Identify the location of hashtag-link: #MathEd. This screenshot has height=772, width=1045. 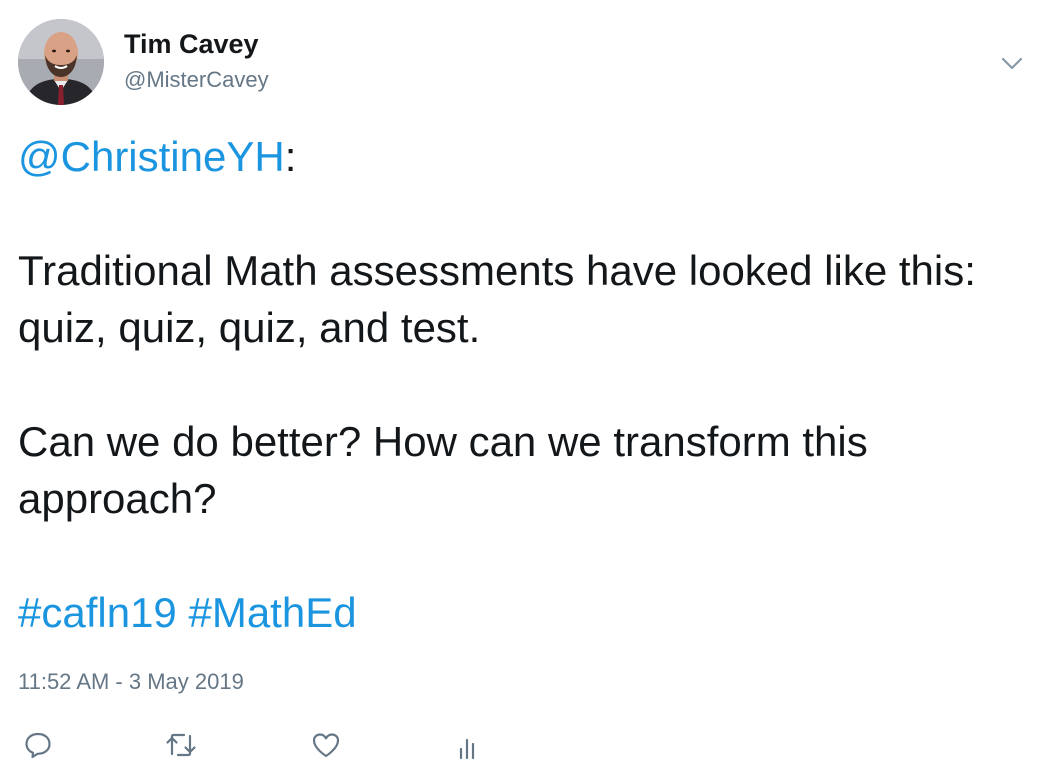
(272, 612).